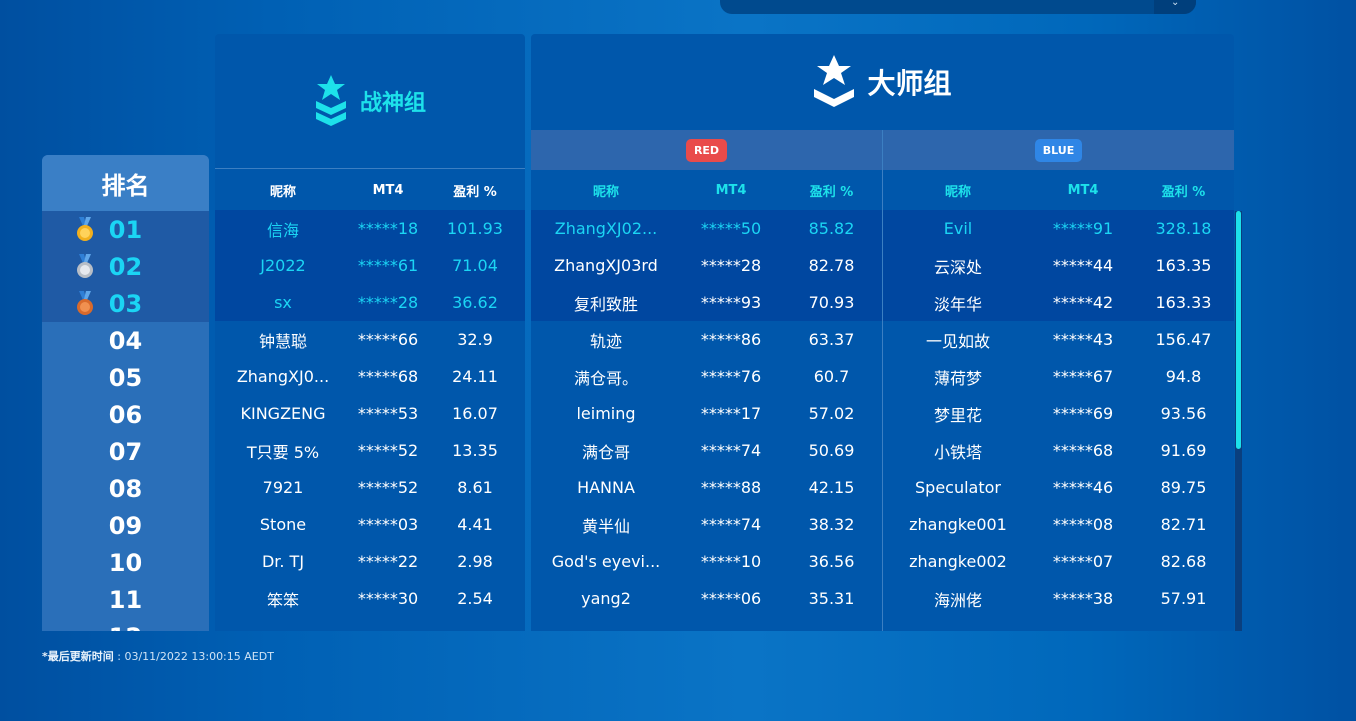  Describe the element at coordinates (388, 302) in the screenshot. I see `mt4-cell: *****28` at that location.